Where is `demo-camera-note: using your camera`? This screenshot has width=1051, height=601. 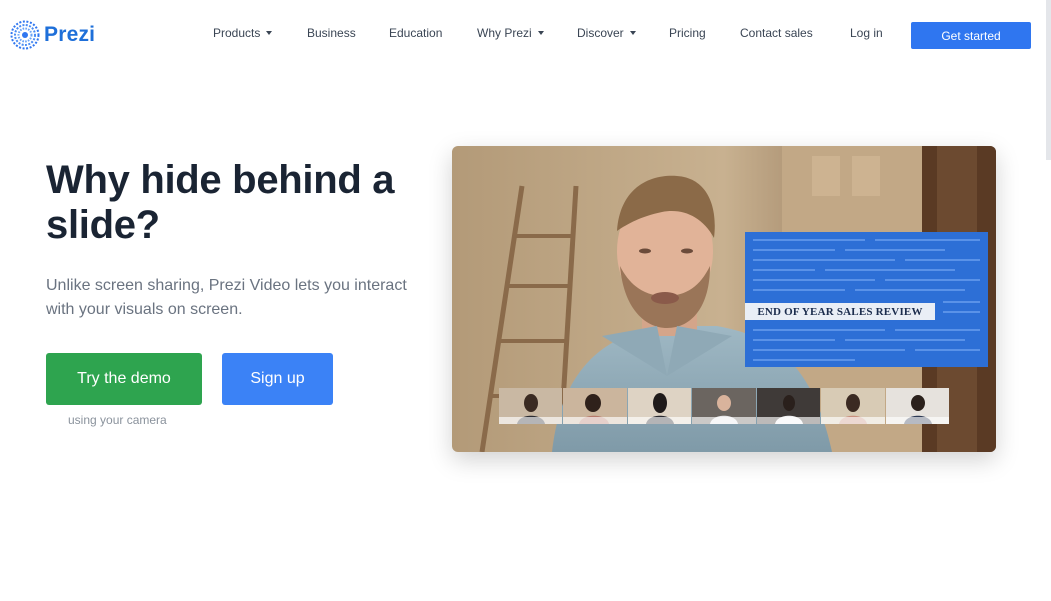
demo-camera-note: using your camera is located at coordinates (117, 420).